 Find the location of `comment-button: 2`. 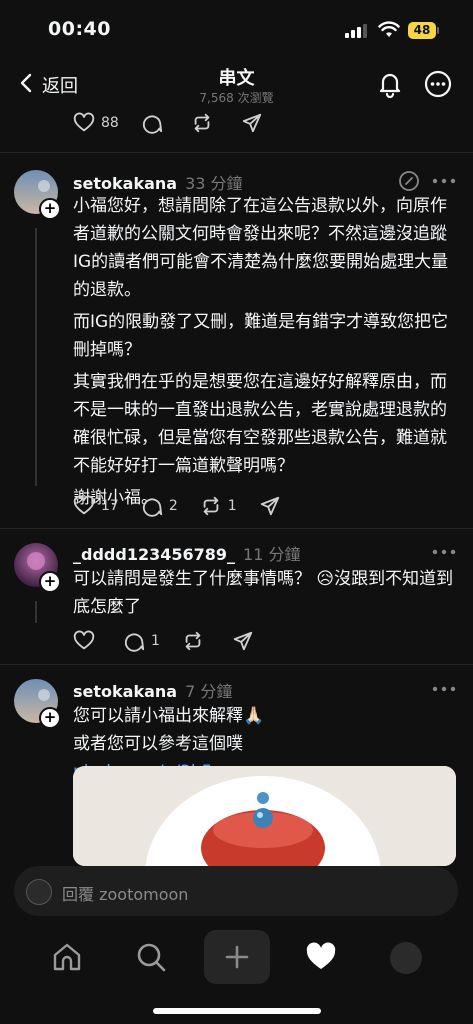

comment-button: 2 is located at coordinates (159, 506).